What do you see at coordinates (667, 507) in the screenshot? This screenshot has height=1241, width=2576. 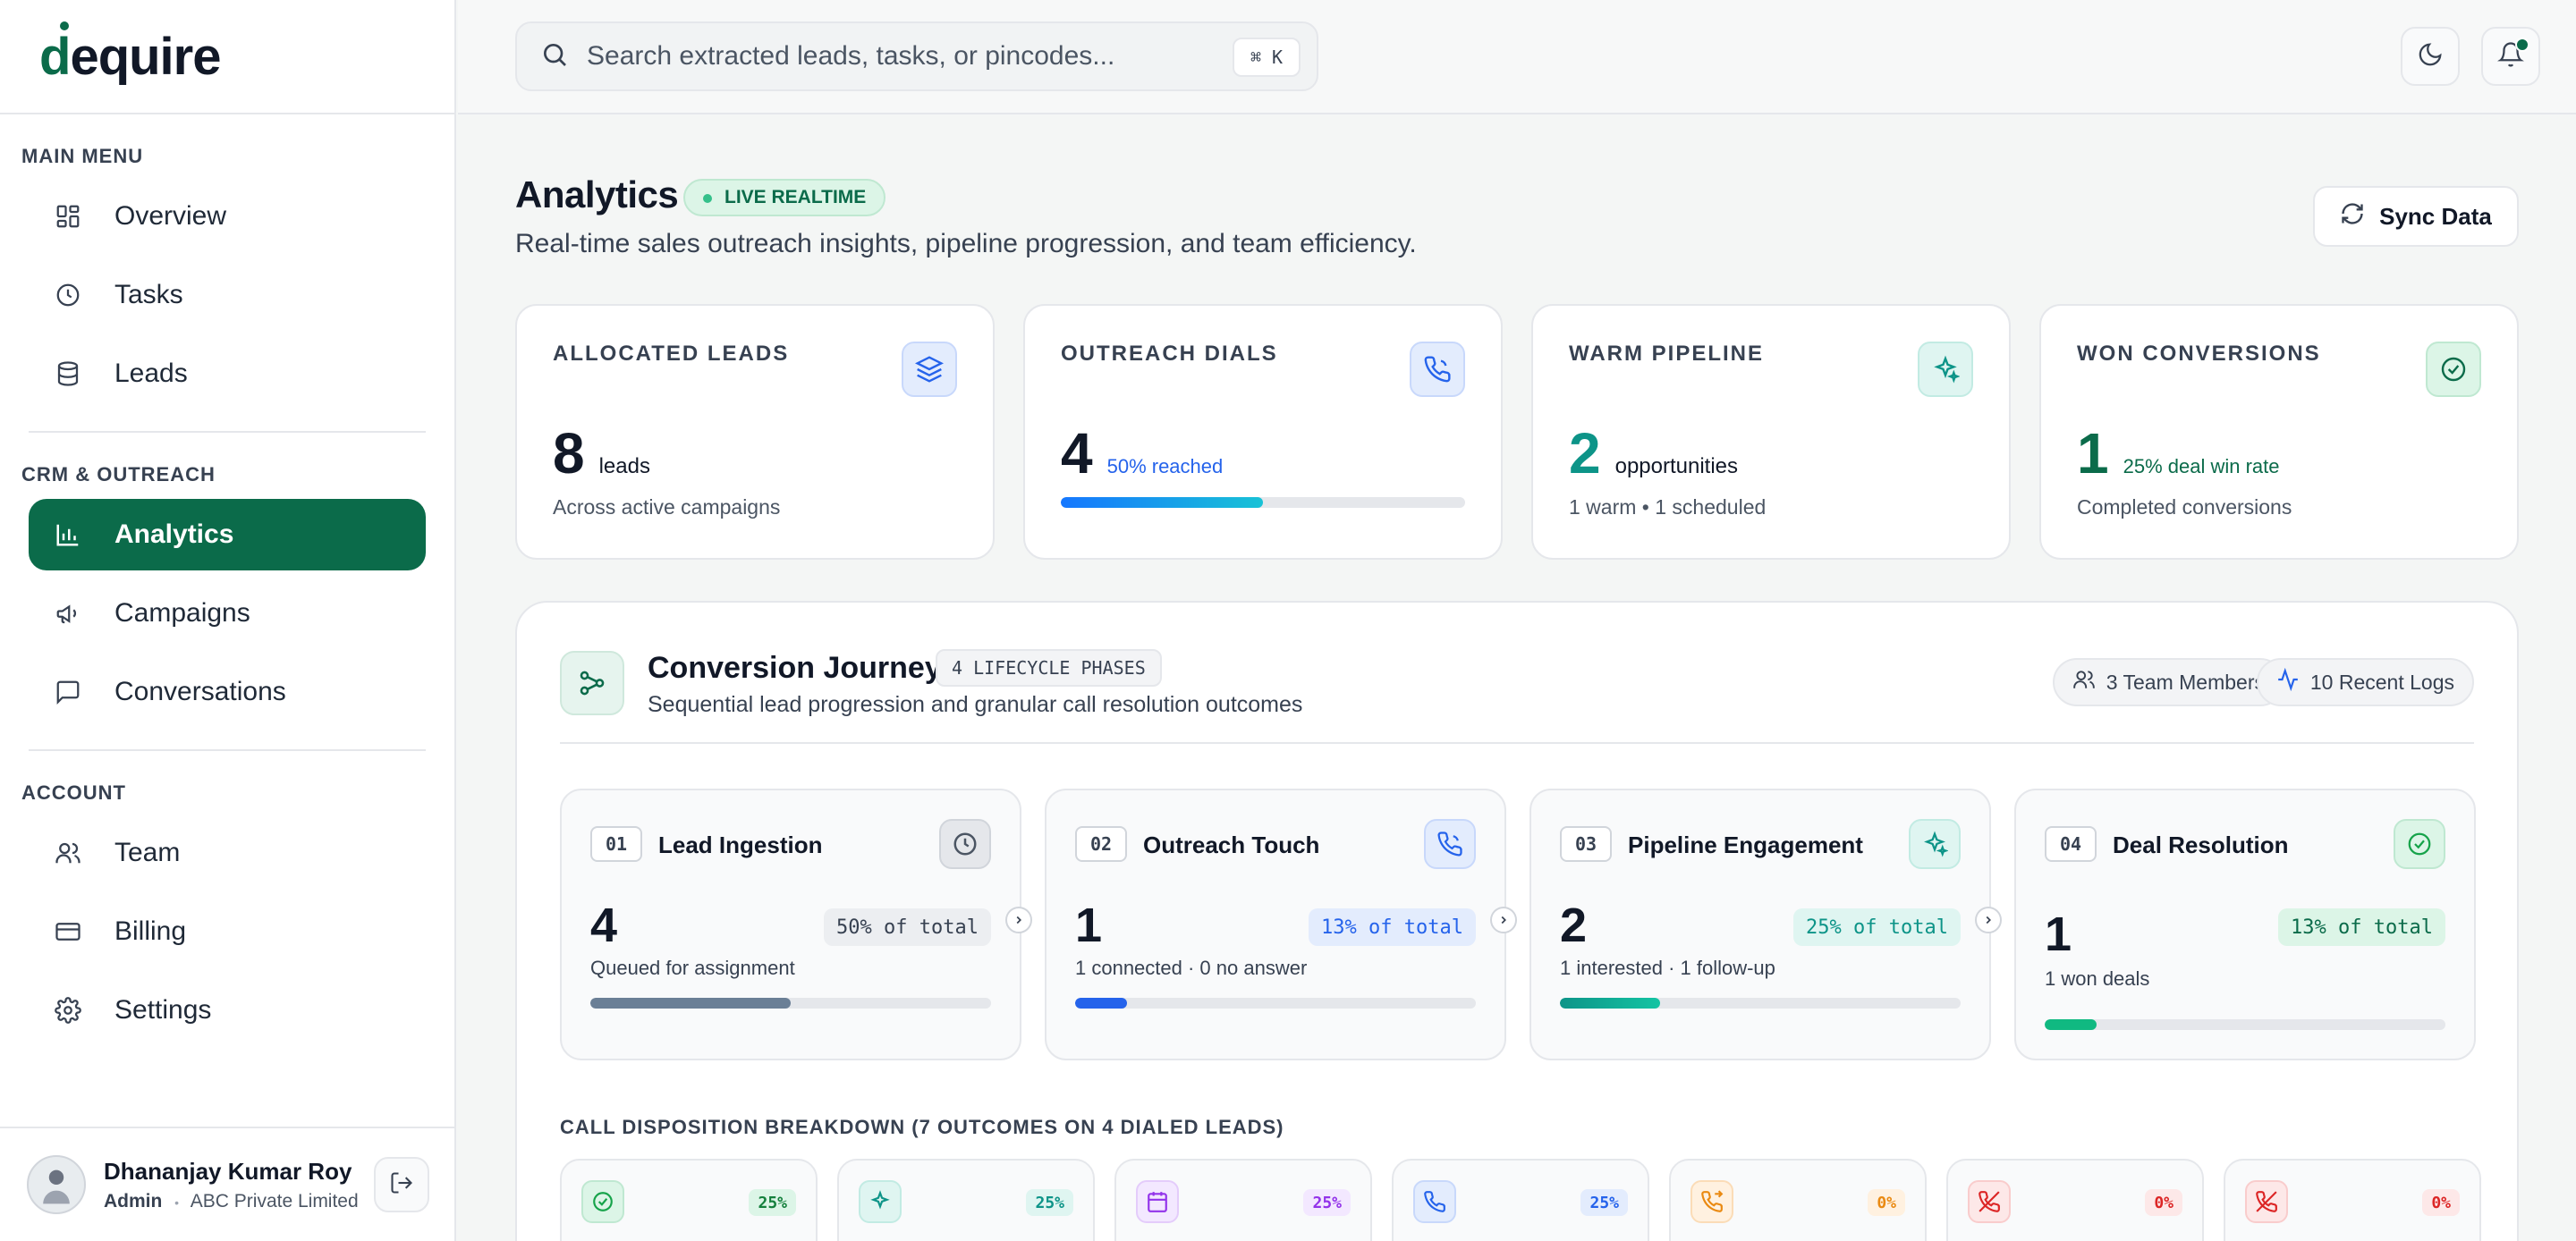 I see `stat-note: Across active campaigns` at bounding box center [667, 507].